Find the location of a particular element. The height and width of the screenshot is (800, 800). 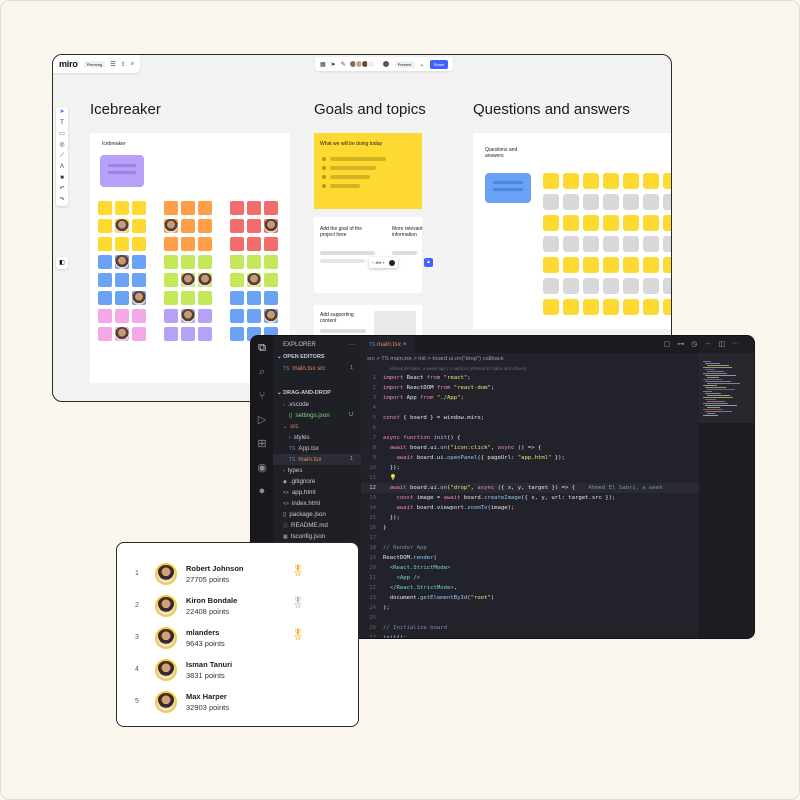

apply-icon: ▲ is located at coordinates (428, 262).